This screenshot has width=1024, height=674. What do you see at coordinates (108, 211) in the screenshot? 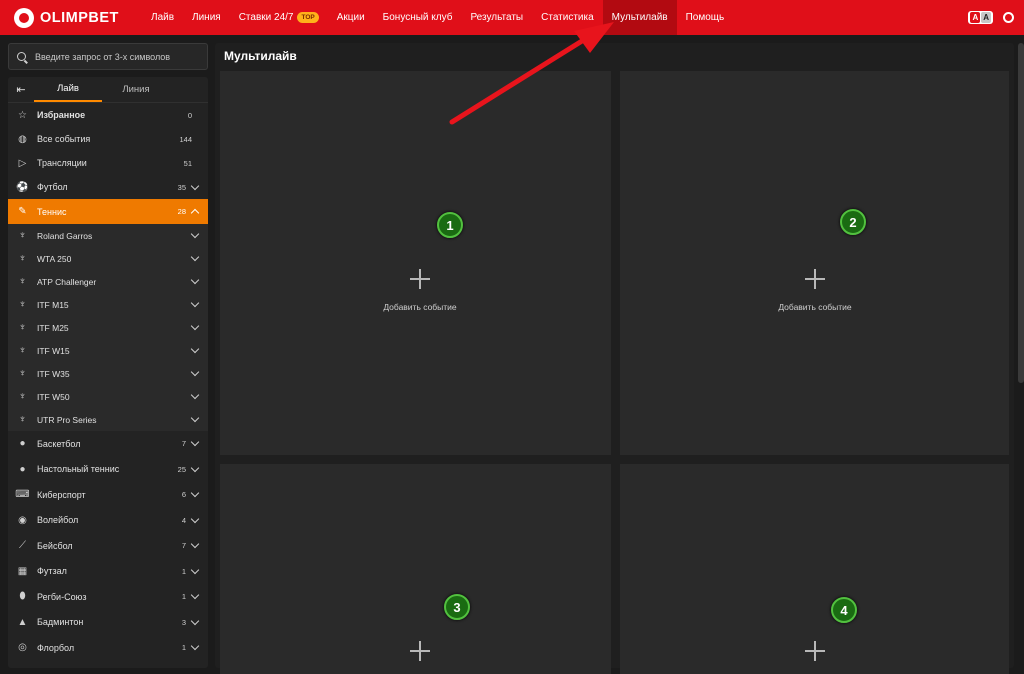
I see `sidebar-item-tennis: ✎ Теннис 28` at bounding box center [108, 211].